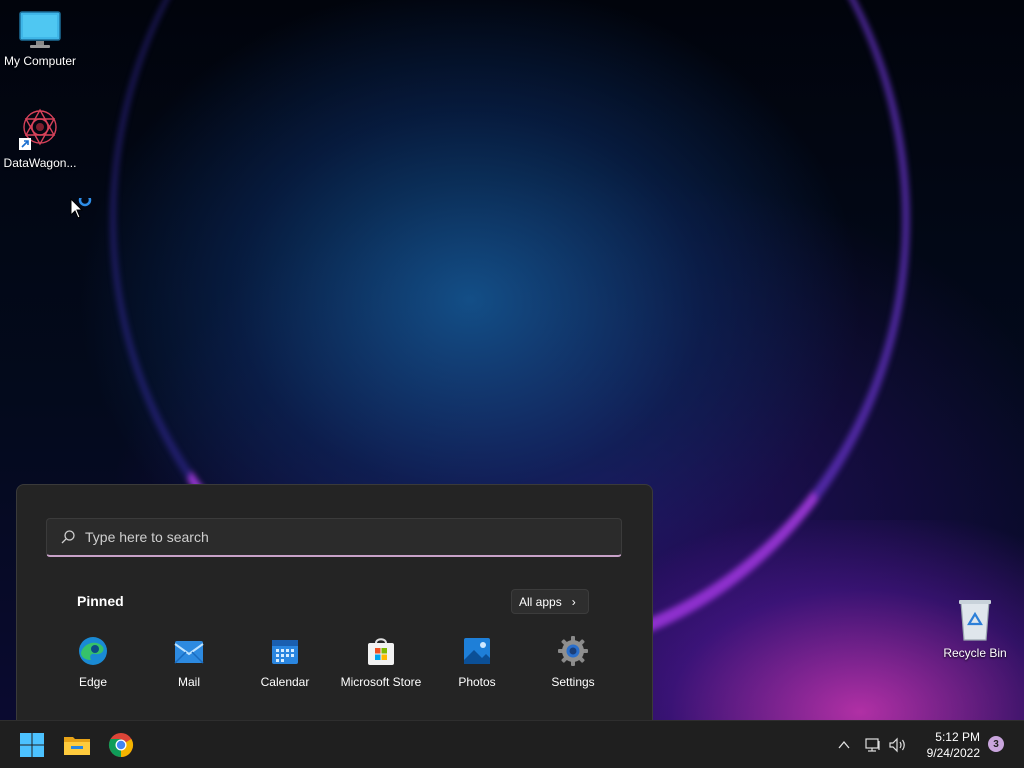  Describe the element at coordinates (68, 537) in the screenshot. I see `search-icon` at that location.